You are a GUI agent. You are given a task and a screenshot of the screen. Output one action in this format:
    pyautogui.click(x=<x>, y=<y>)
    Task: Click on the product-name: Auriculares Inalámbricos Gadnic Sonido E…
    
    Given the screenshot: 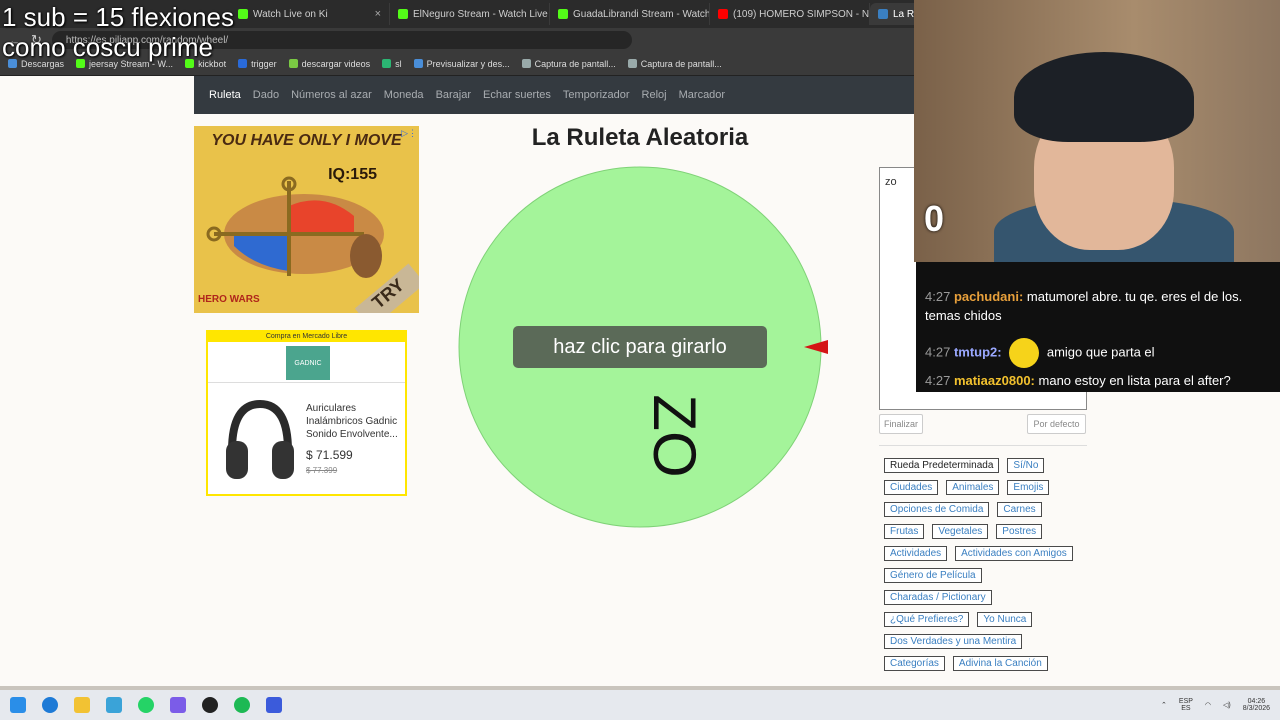 What is the action you would take?
    pyautogui.click(x=352, y=421)
    